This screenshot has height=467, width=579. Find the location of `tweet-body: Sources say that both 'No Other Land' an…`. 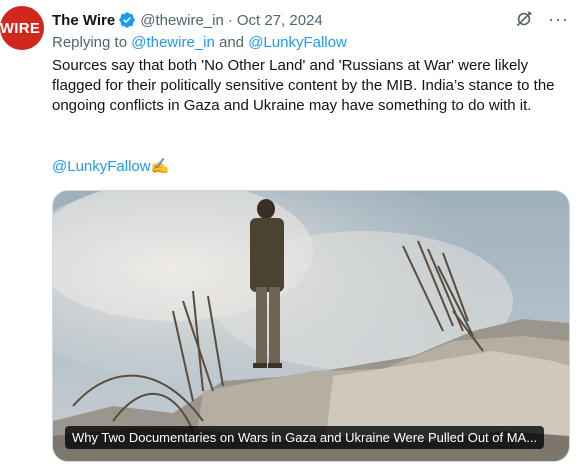

tweet-body: Sources say that both 'No Other Land' an… is located at coordinates (312, 86).